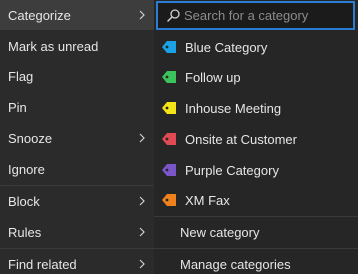  I want to click on menu-item-mark-as-unread: Mark as unread, so click(77, 46).